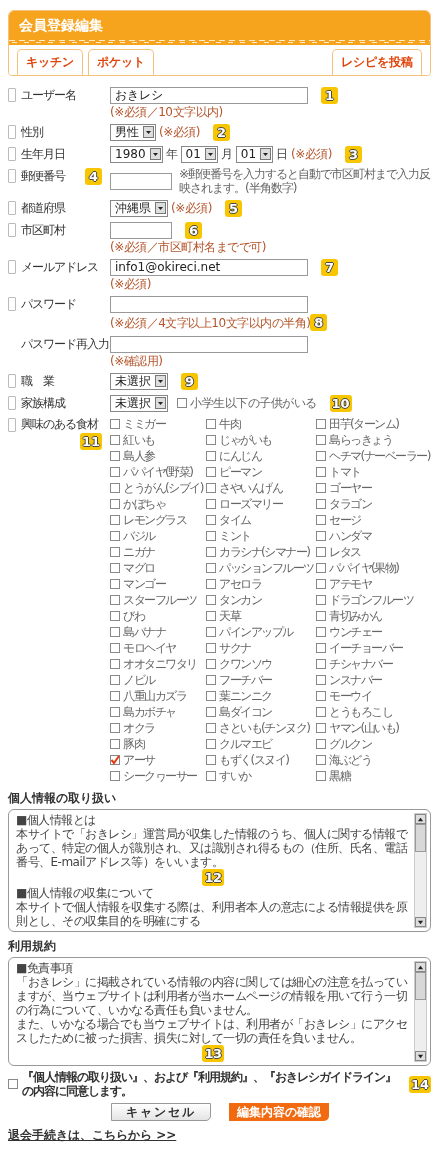 The image size is (439, 1157). I want to click on nav-tab: レシピを投稿, so click(377, 62).